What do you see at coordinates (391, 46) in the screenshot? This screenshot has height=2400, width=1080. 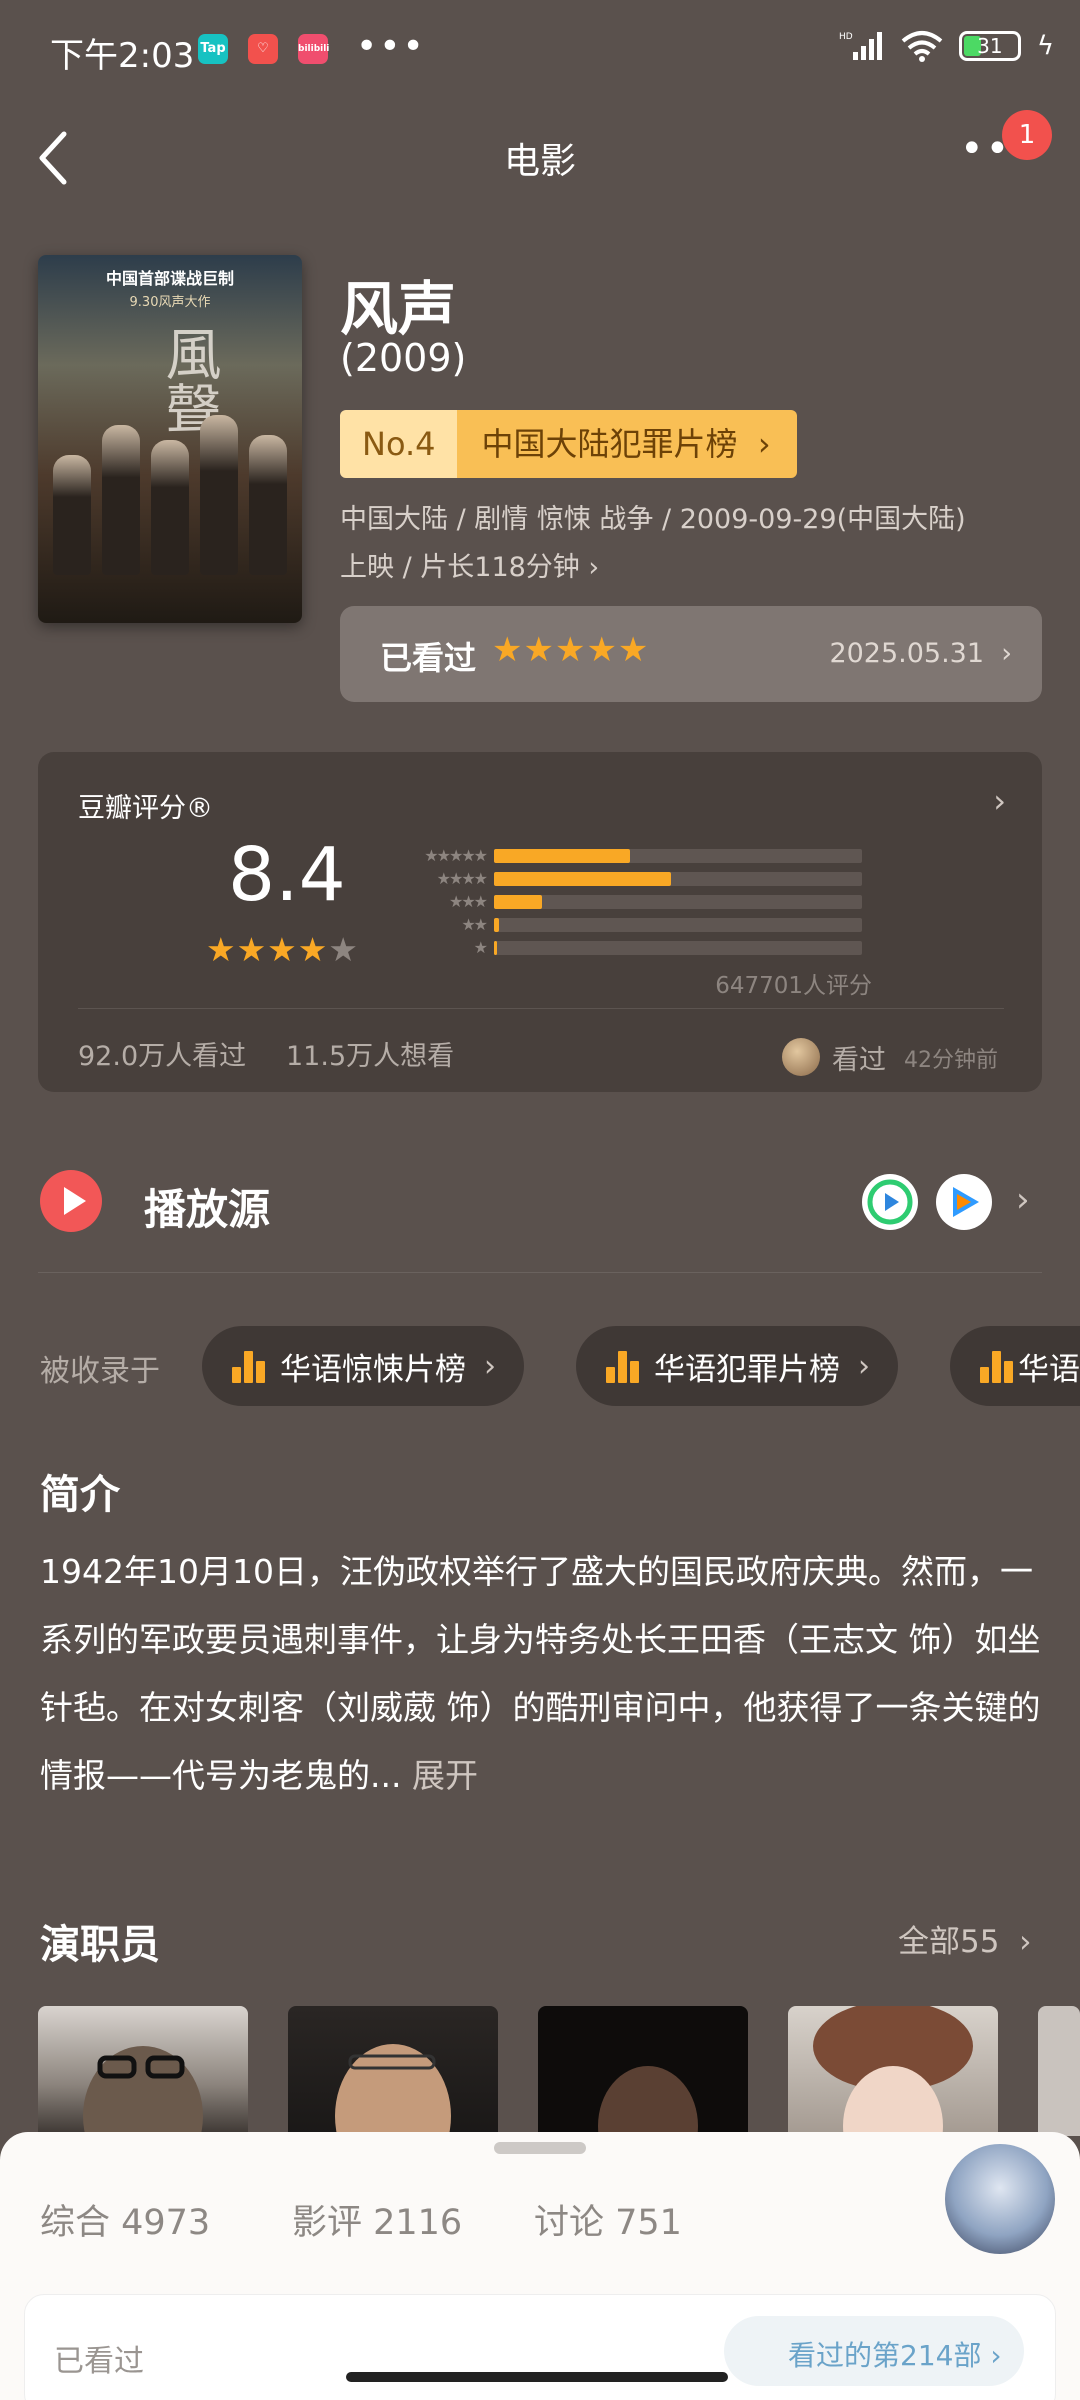 I see `more-notifications-icon: •••` at bounding box center [391, 46].